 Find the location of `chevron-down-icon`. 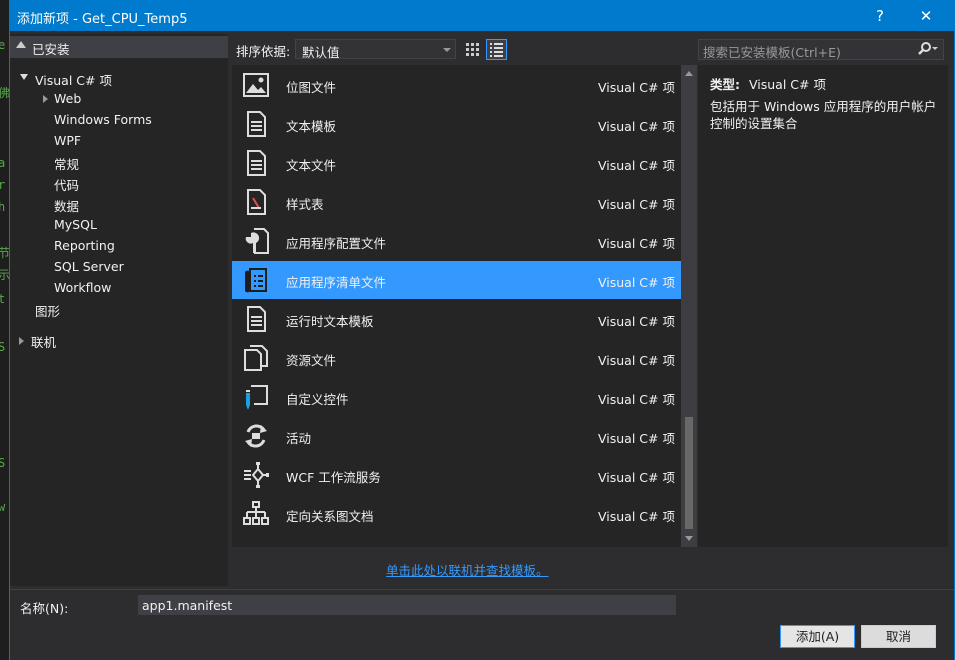

chevron-down-icon is located at coordinates (447, 50).